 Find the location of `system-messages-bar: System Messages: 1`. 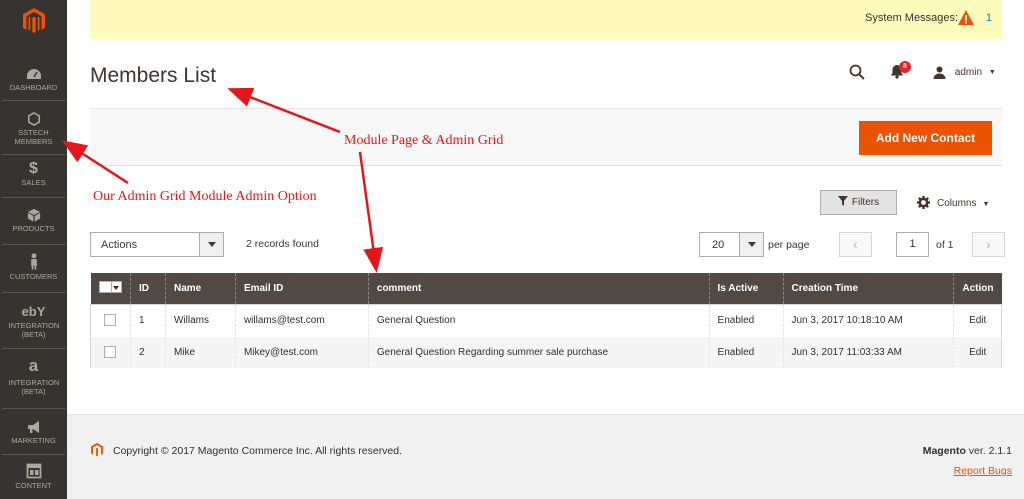

system-messages-bar: System Messages: 1 is located at coordinates (546, 19).